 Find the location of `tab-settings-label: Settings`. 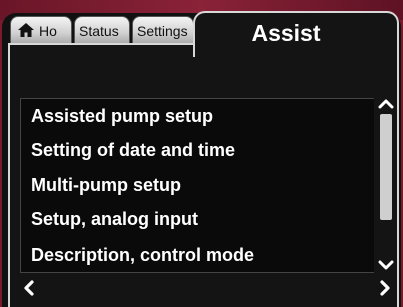

tab-settings-label: Settings is located at coordinates (162, 31).